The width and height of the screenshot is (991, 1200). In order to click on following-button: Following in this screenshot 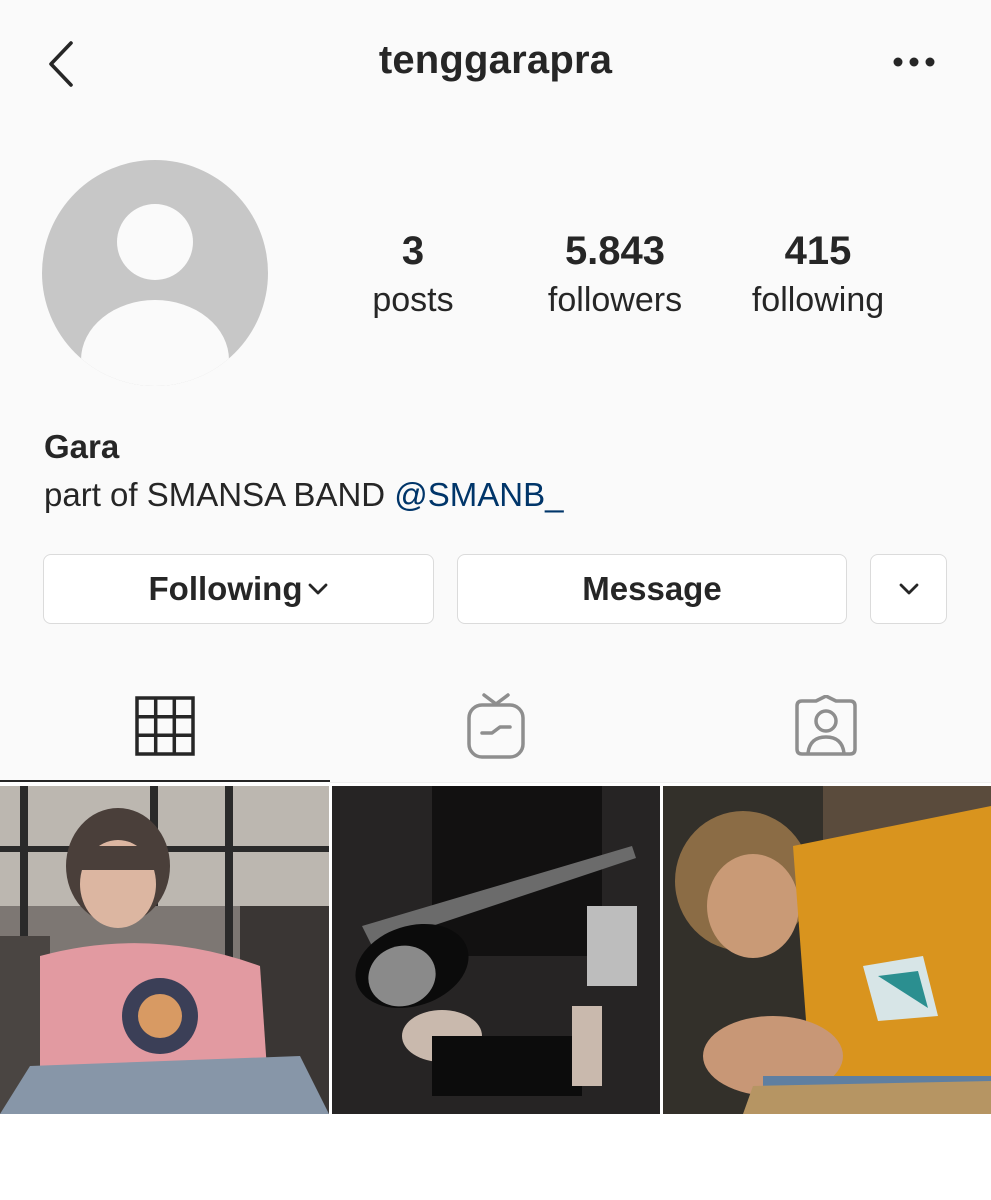, I will do `click(238, 589)`.